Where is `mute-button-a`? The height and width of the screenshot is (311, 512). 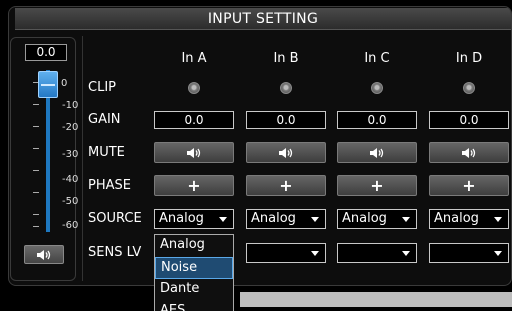
mute-button-a is located at coordinates (194, 152).